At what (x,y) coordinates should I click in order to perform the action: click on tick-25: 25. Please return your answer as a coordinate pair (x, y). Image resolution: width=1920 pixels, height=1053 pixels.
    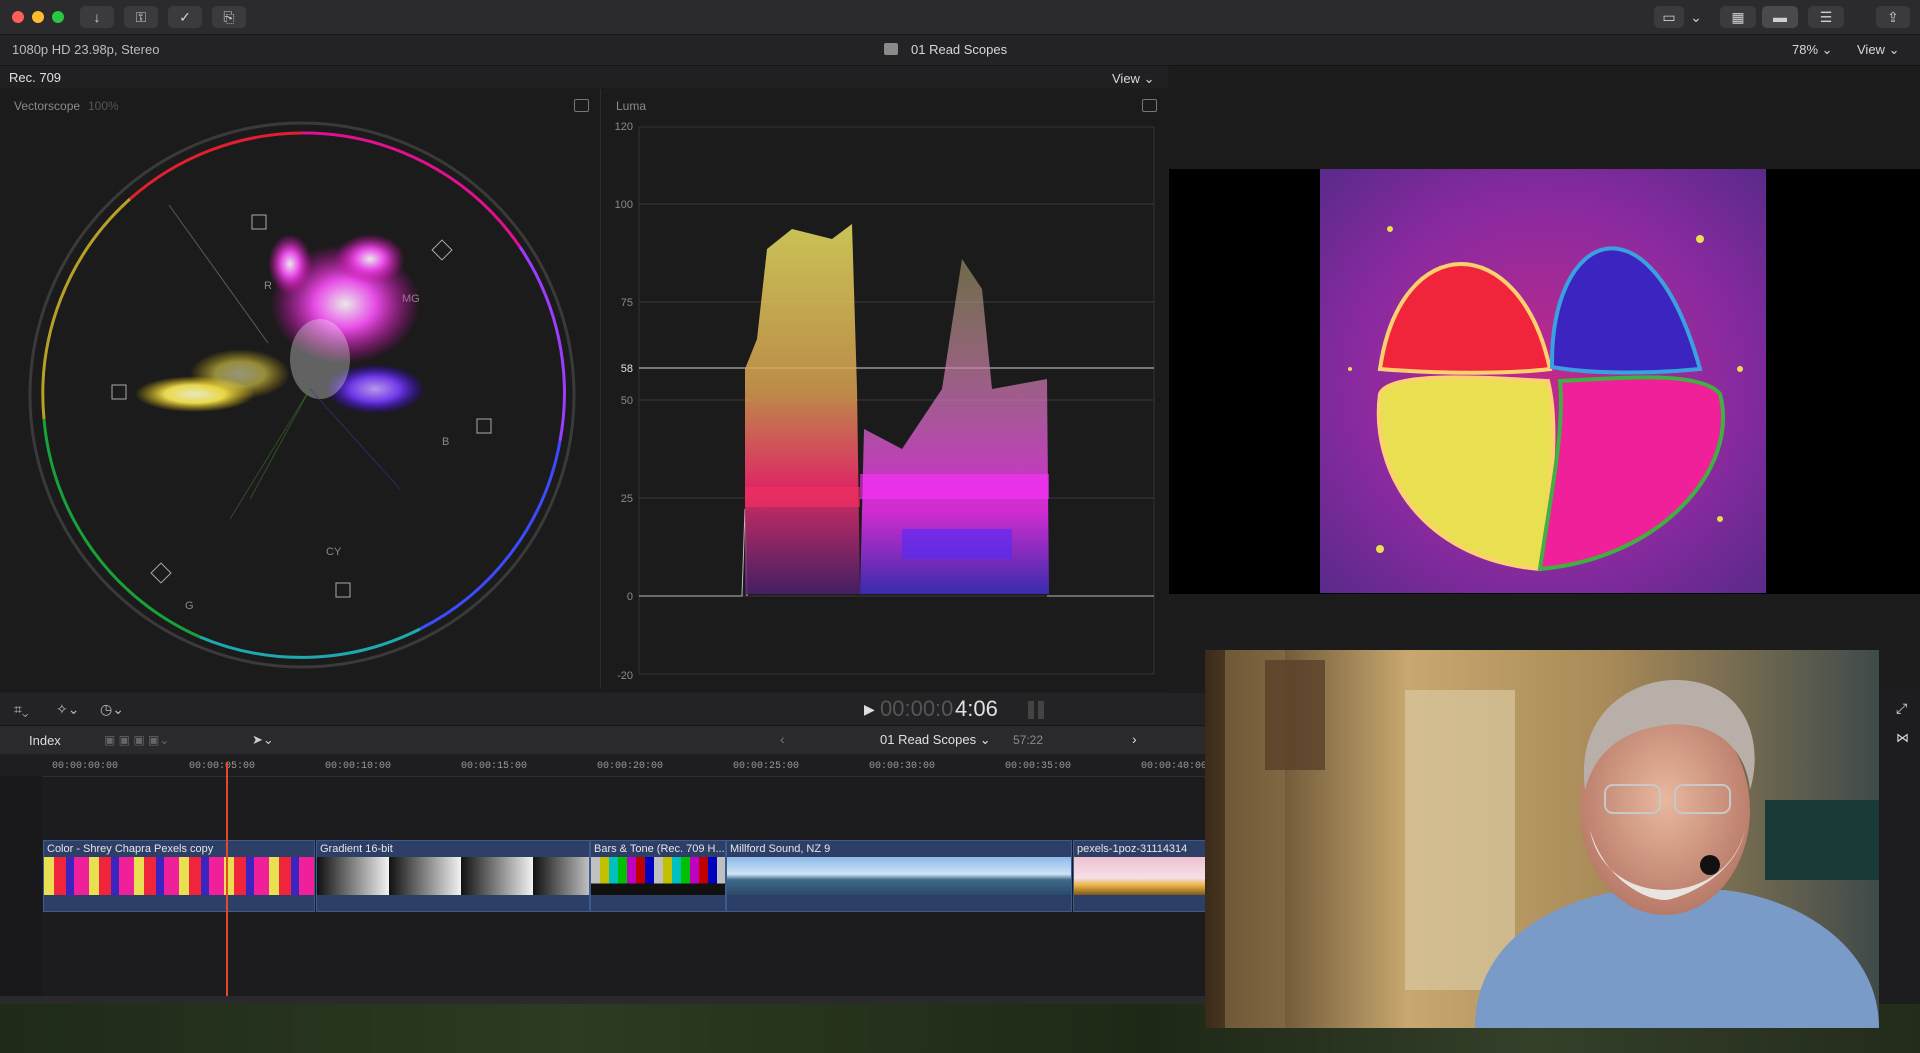
    Looking at the image, I should click on (627, 499).